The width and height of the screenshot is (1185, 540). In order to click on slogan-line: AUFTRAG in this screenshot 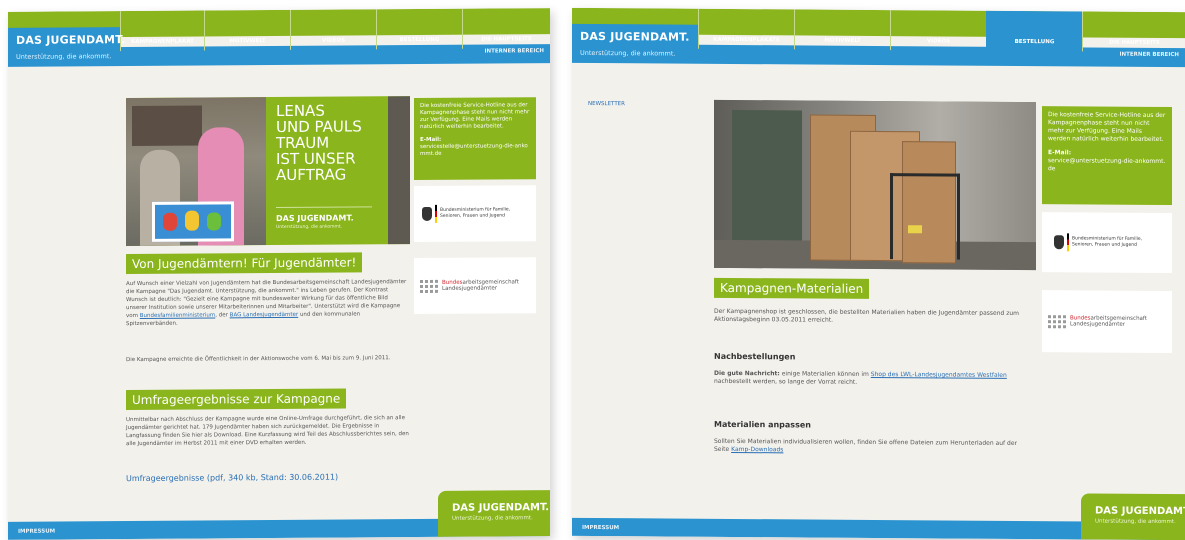, I will do `click(311, 175)`.